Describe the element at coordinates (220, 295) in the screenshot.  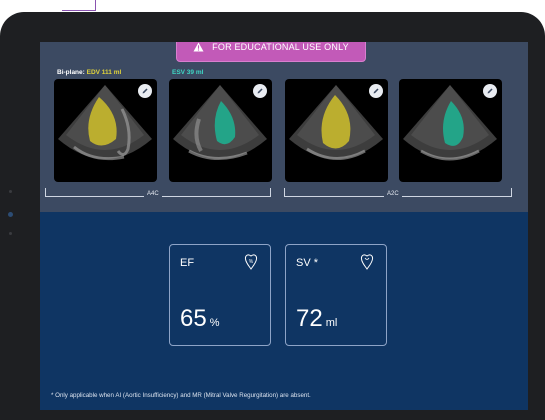
I see `ef-card: EF % 65%` at that location.